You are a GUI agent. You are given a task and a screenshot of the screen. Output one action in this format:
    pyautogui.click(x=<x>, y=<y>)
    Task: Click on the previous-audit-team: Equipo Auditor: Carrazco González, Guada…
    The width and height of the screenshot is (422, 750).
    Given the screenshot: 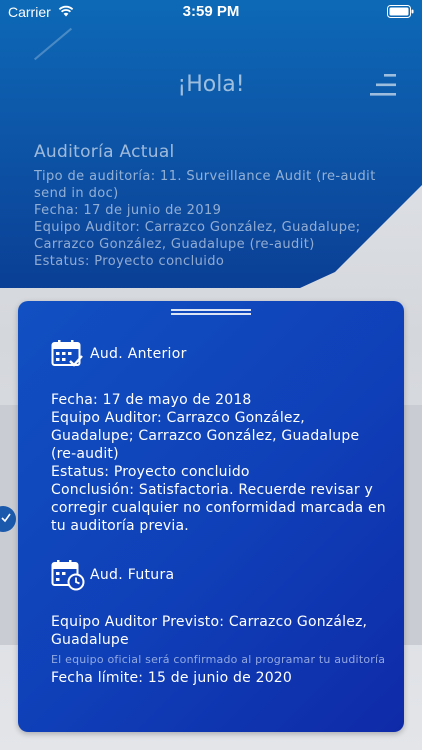 What is the action you would take?
    pyautogui.click(x=205, y=436)
    